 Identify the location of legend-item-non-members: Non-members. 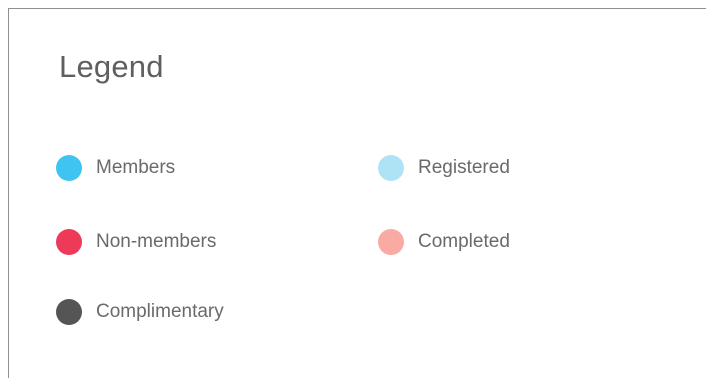
(136, 242).